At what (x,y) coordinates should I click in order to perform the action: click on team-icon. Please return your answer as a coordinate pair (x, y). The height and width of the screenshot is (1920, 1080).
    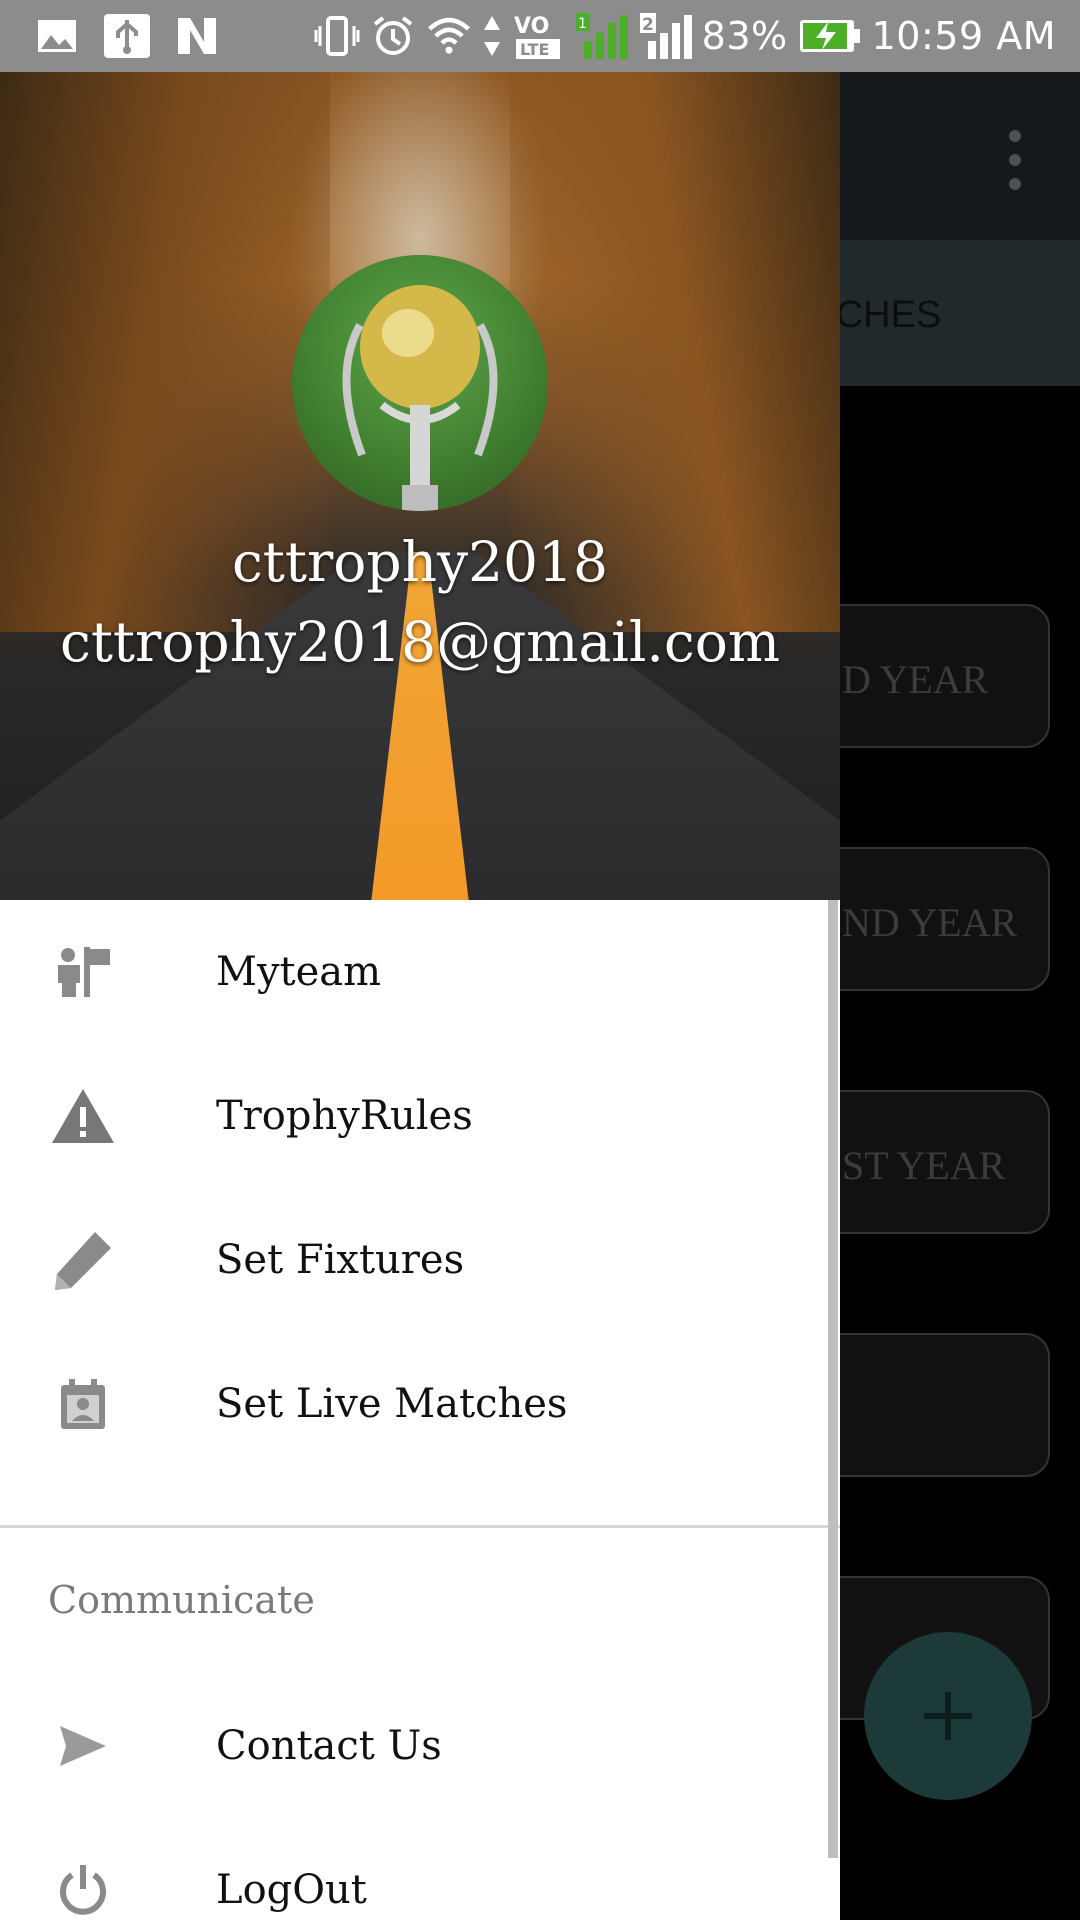
    Looking at the image, I should click on (83, 972).